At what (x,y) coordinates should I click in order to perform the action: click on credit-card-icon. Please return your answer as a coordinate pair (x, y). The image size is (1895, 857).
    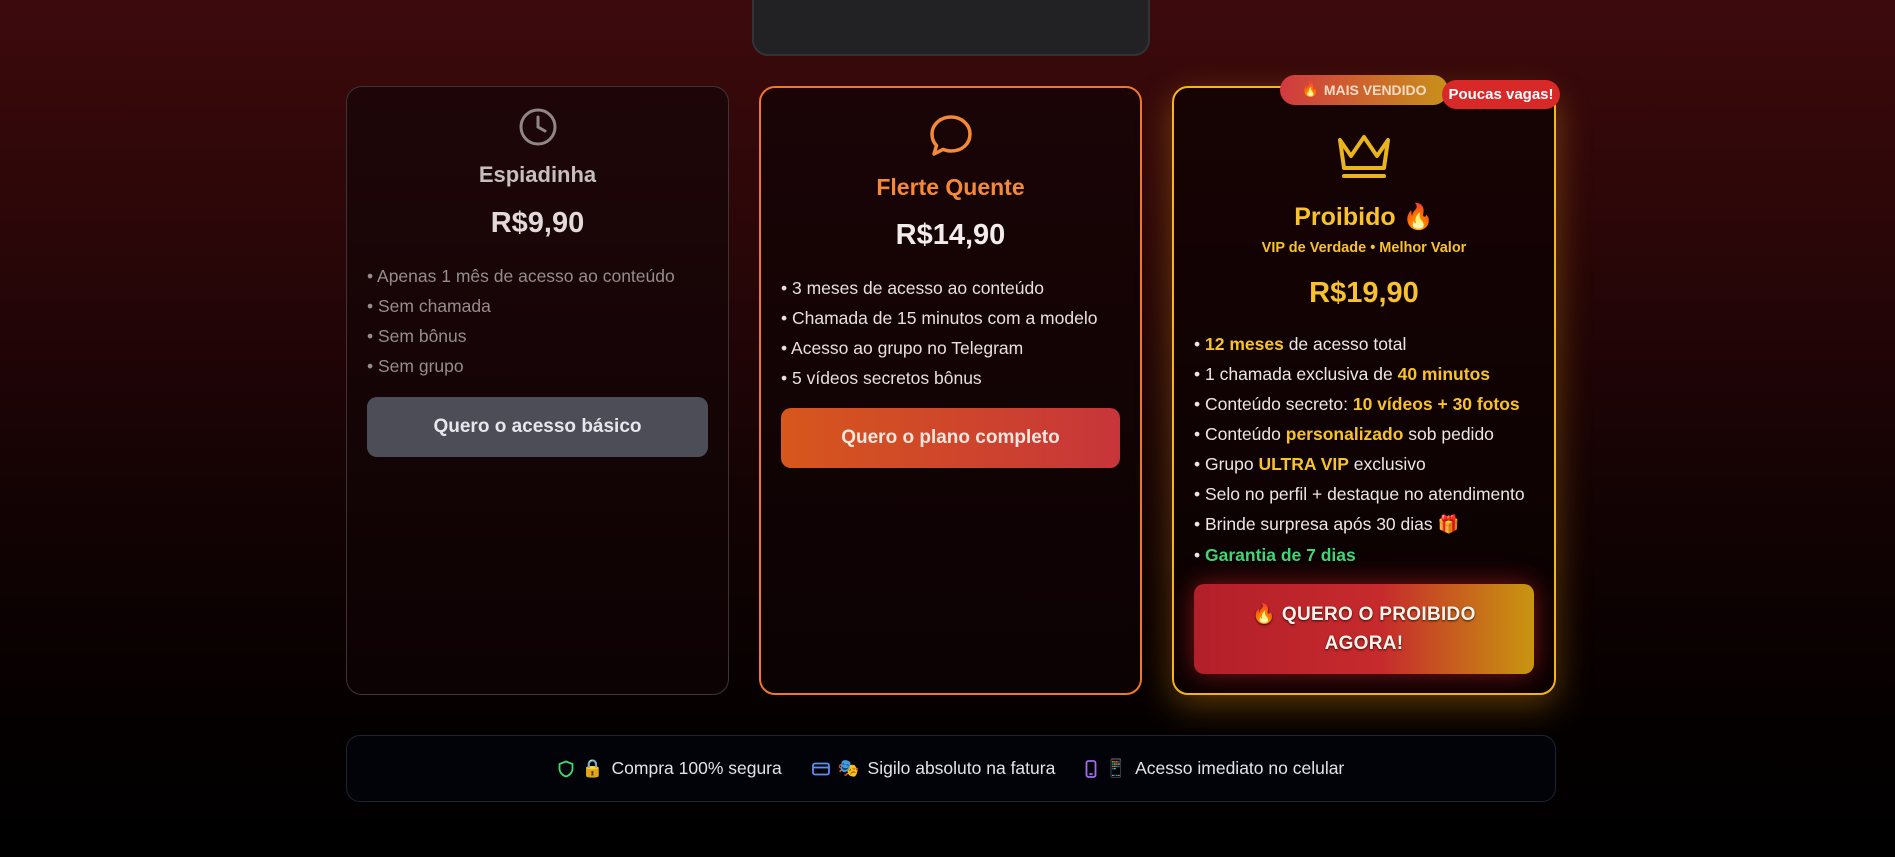
    Looking at the image, I should click on (820, 768).